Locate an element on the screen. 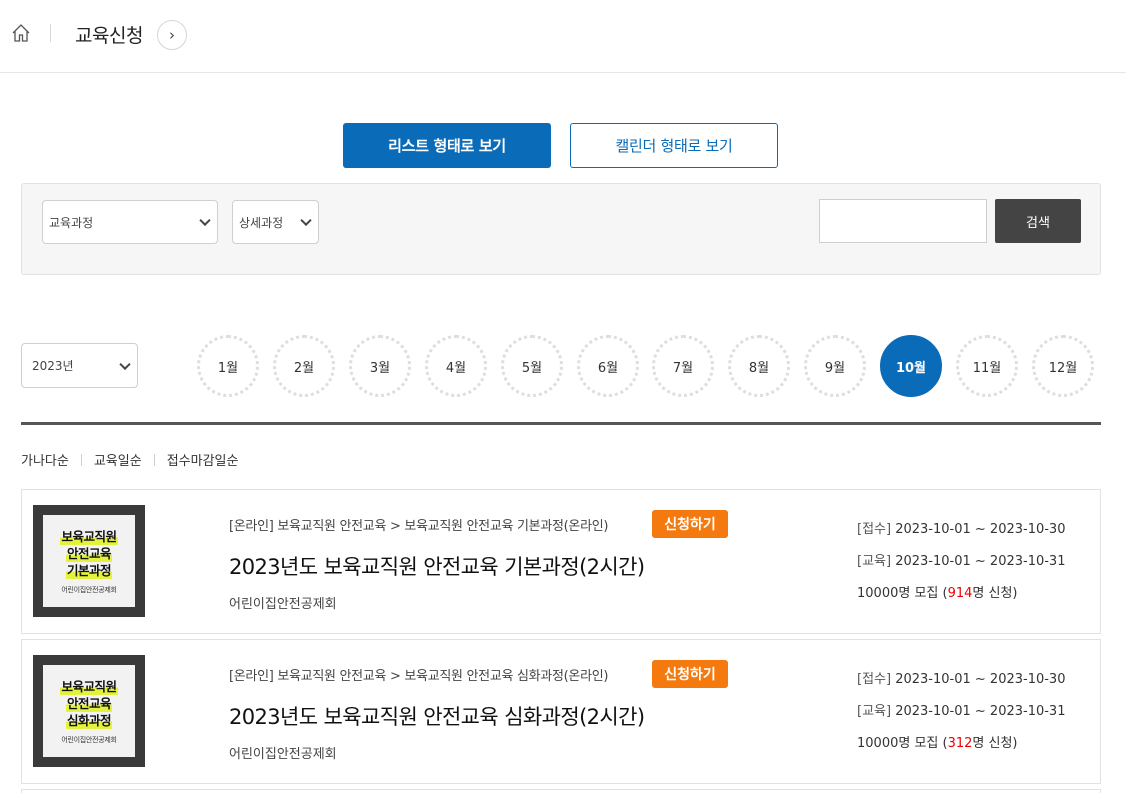 The image size is (1126, 793). year-select: 2023년 is located at coordinates (79, 365).